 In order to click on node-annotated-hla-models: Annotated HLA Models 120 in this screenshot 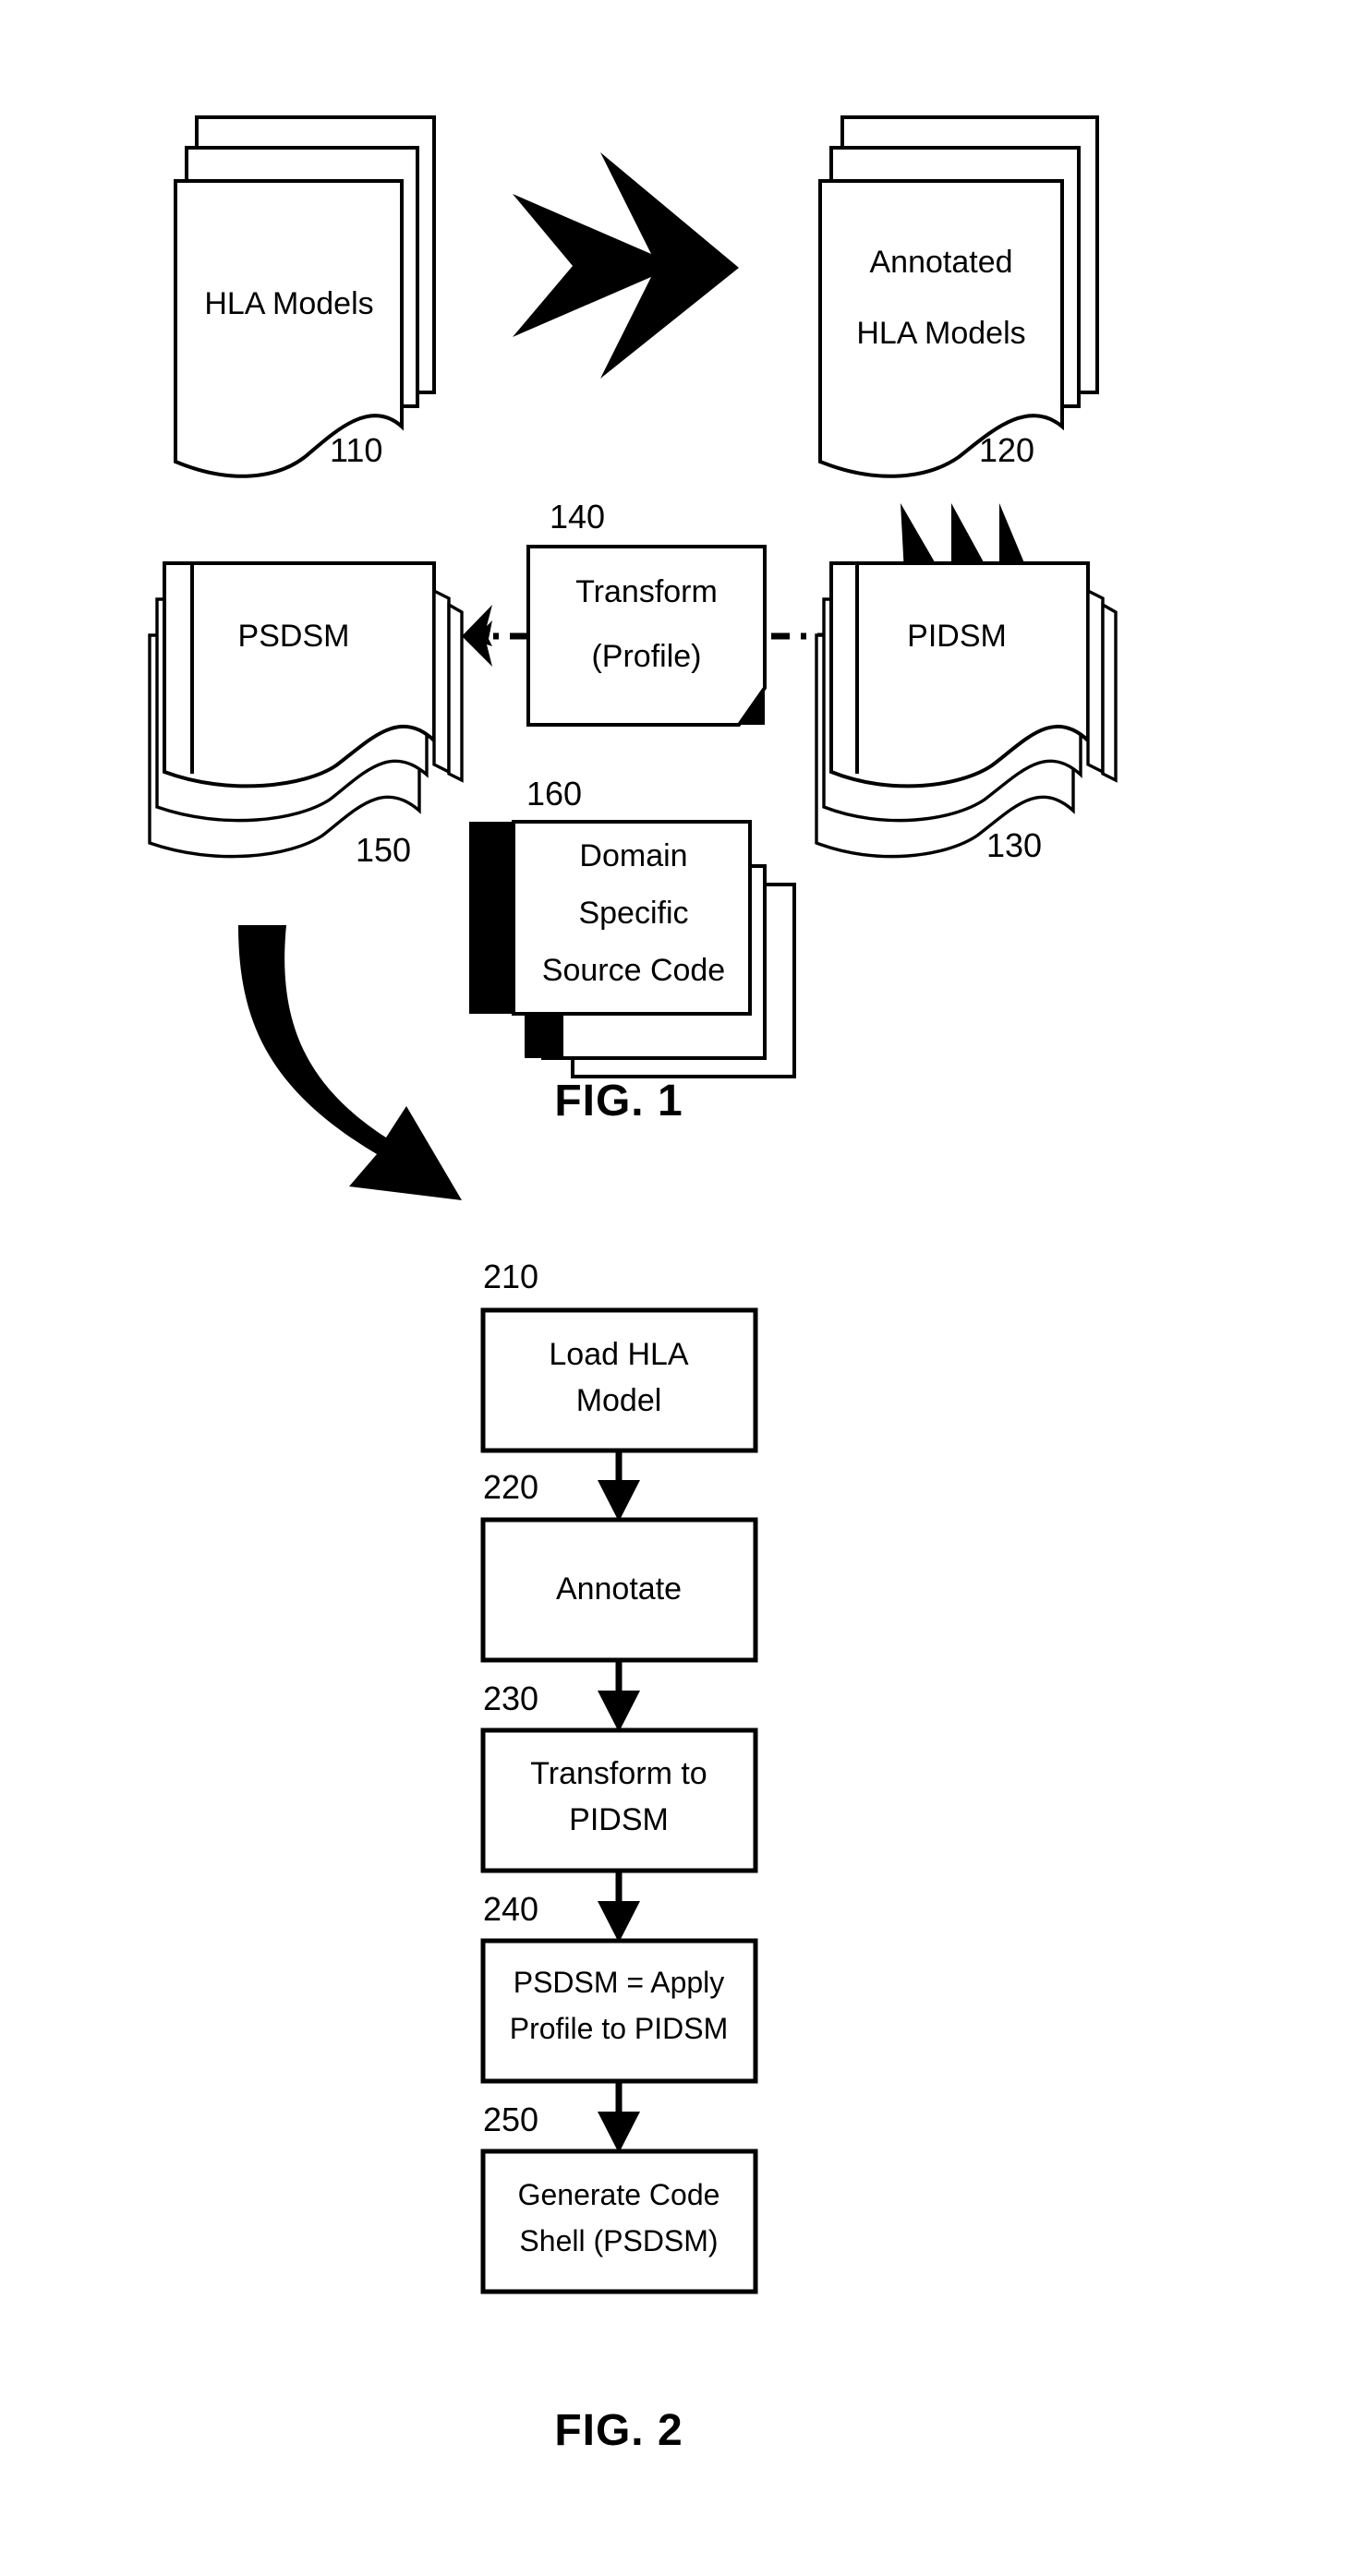, I will do `click(958, 296)`.